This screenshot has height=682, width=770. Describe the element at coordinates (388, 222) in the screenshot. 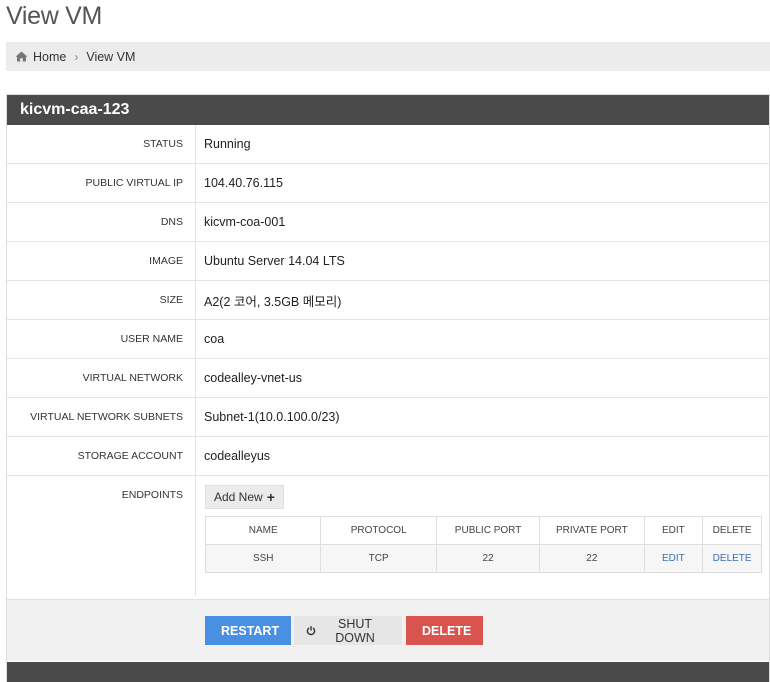

I see `detail-row-dns: DNS kicvm-coa-001` at that location.